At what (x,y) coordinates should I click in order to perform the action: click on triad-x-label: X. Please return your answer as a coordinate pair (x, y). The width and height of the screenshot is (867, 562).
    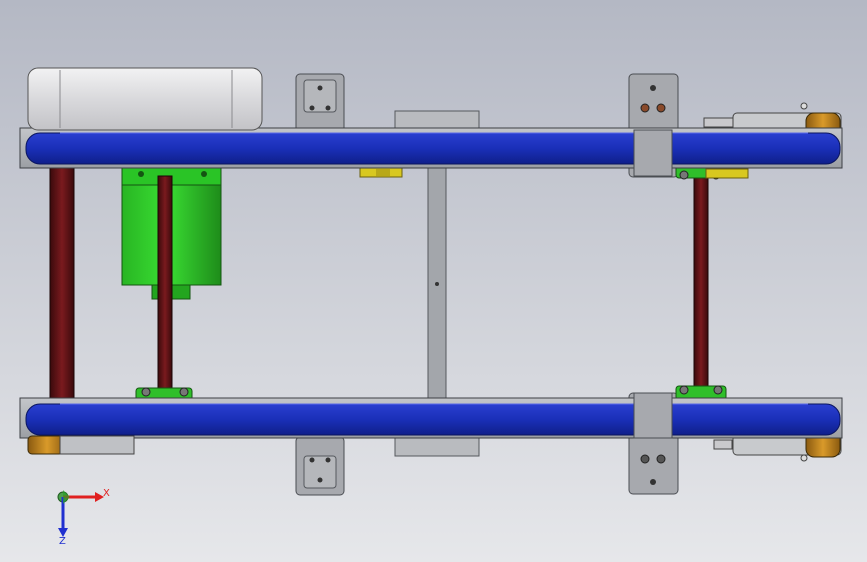
    Looking at the image, I should click on (106, 493).